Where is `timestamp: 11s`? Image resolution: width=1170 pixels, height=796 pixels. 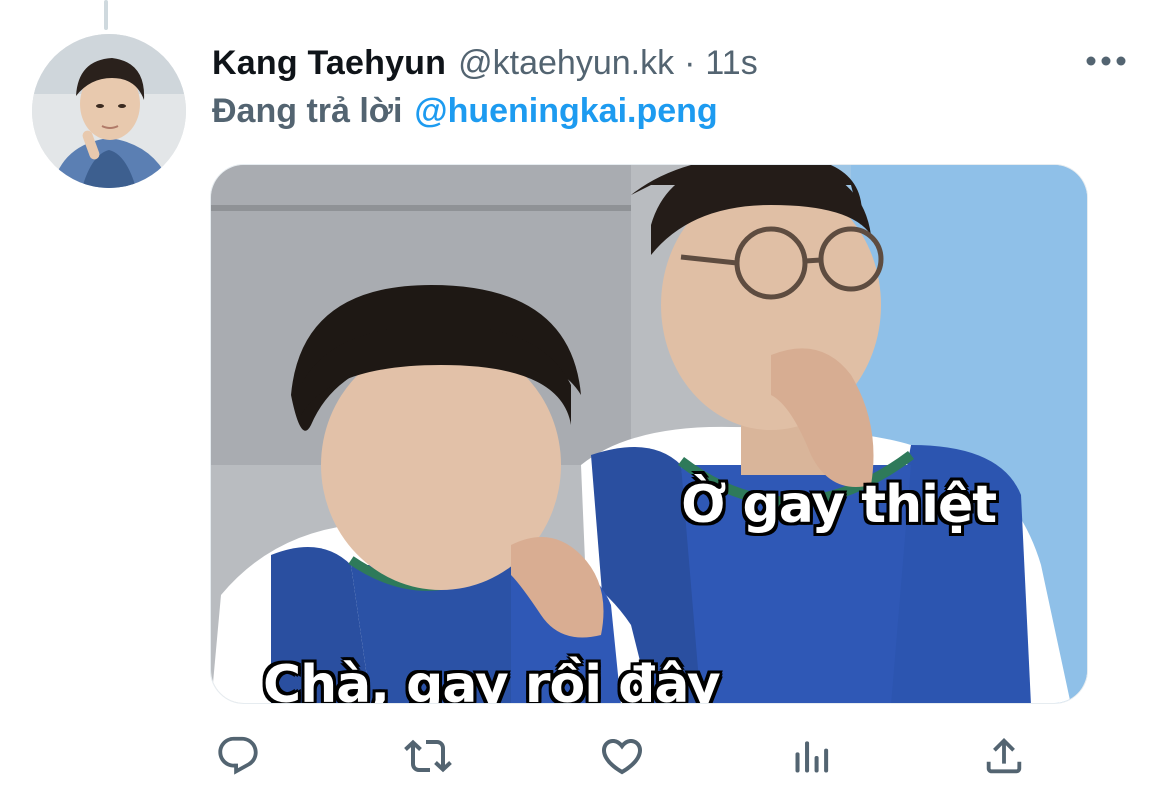
timestamp: 11s is located at coordinates (731, 63).